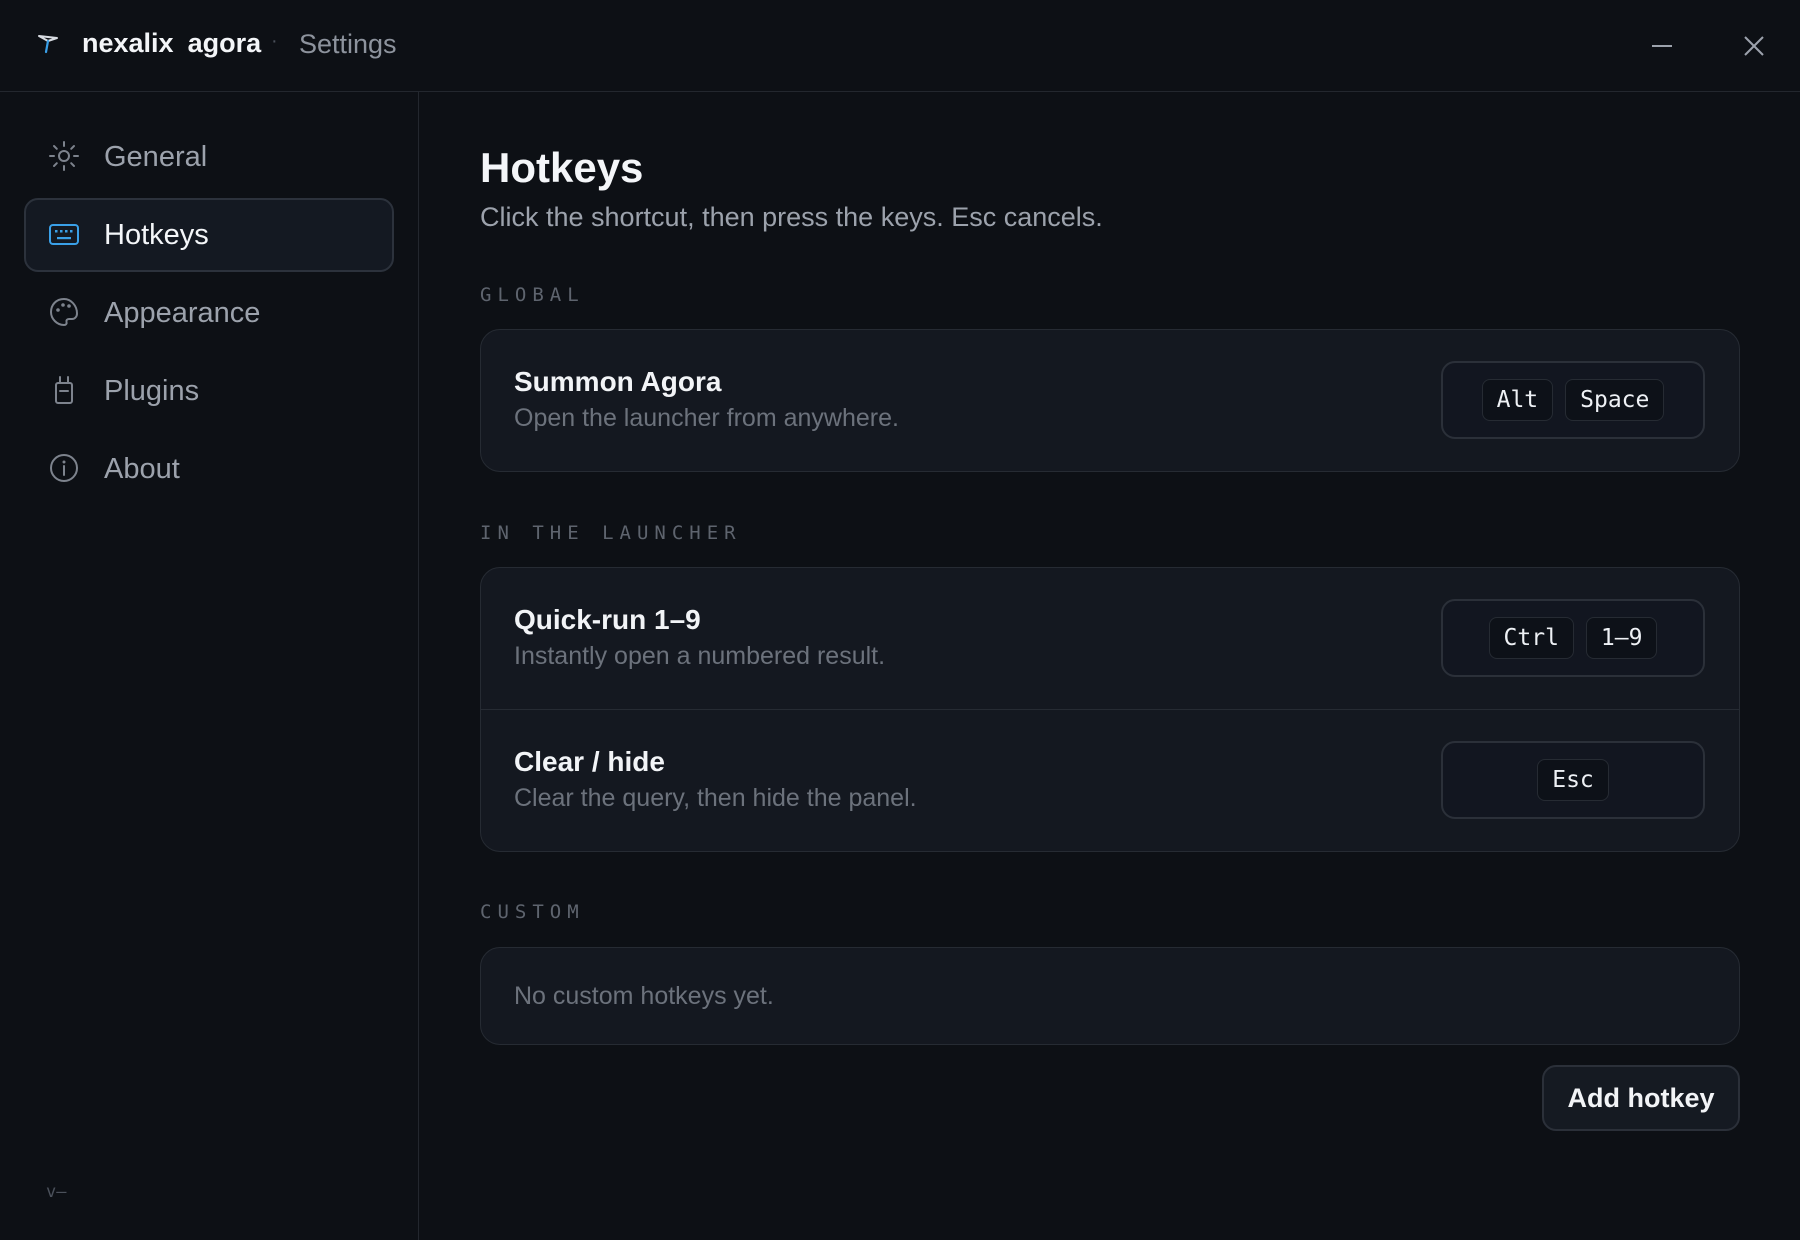  Describe the element at coordinates (562, 167) in the screenshot. I see `page-title: Hotkeys` at that location.